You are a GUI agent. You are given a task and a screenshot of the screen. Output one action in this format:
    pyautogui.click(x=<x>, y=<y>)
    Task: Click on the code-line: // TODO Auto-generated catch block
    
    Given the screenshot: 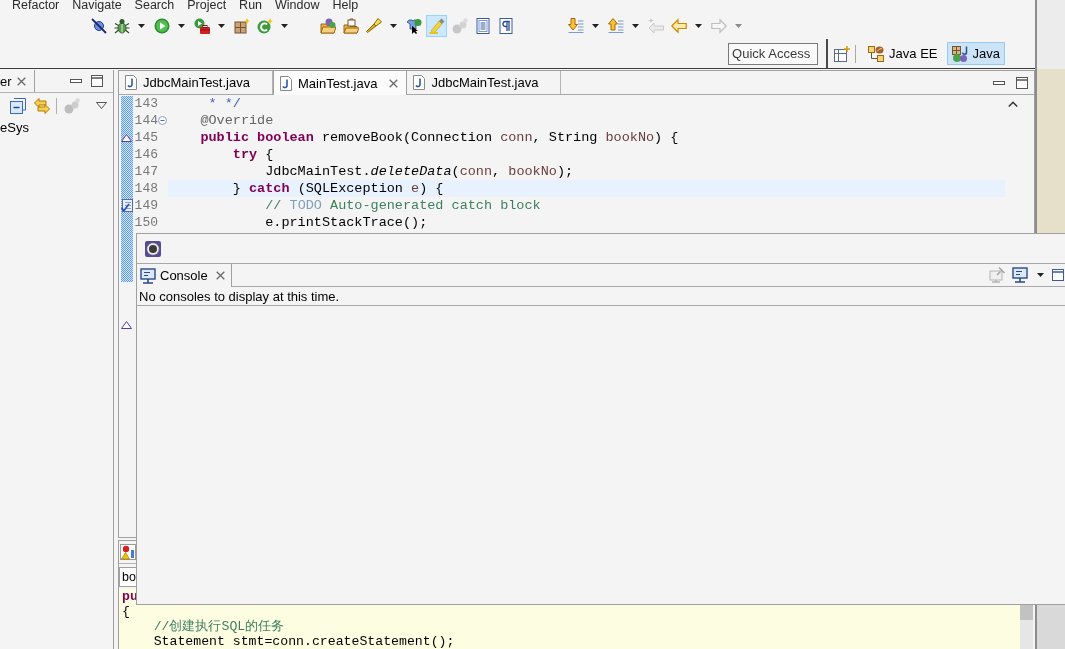 What is the action you would take?
    pyautogui.click(x=402, y=205)
    